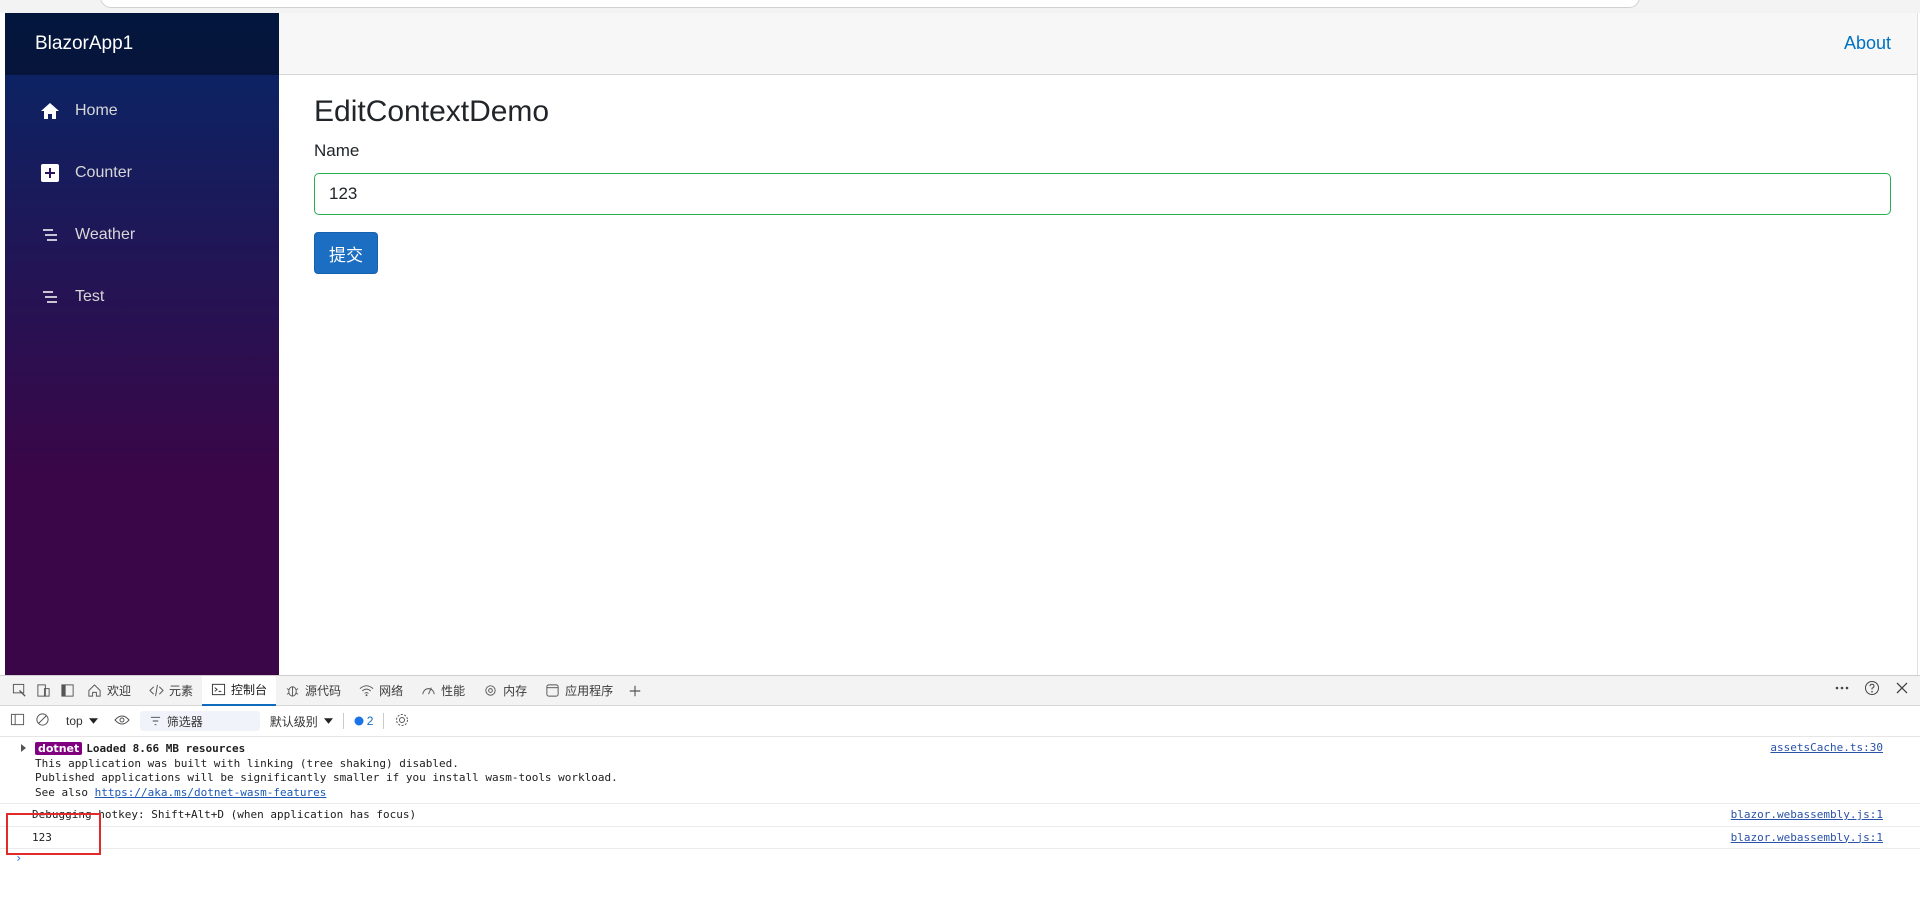 The width and height of the screenshot is (1920, 922). What do you see at coordinates (552, 690) in the screenshot?
I see `app-icon` at bounding box center [552, 690].